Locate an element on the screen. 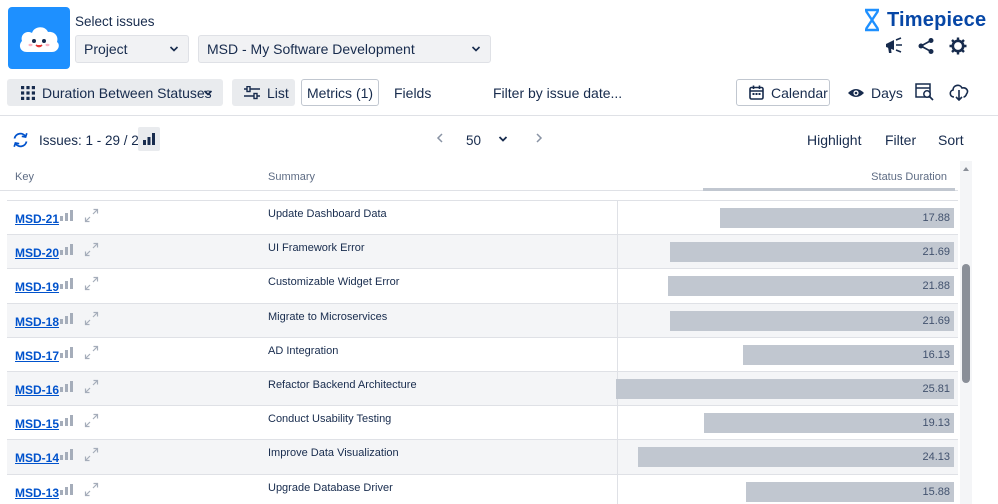 This screenshot has height=504, width=998. duration-value: 16.13 is located at coordinates (936, 354).